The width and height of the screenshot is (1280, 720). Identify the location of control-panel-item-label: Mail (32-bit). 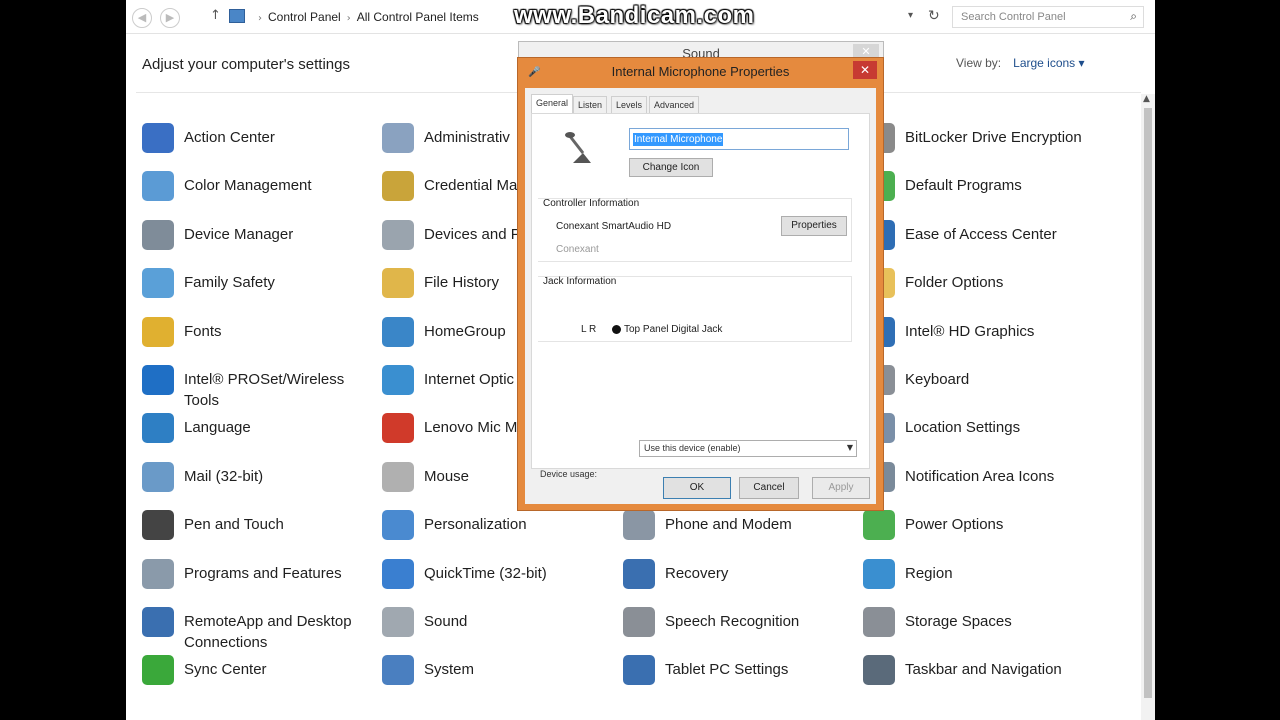
(224, 476).